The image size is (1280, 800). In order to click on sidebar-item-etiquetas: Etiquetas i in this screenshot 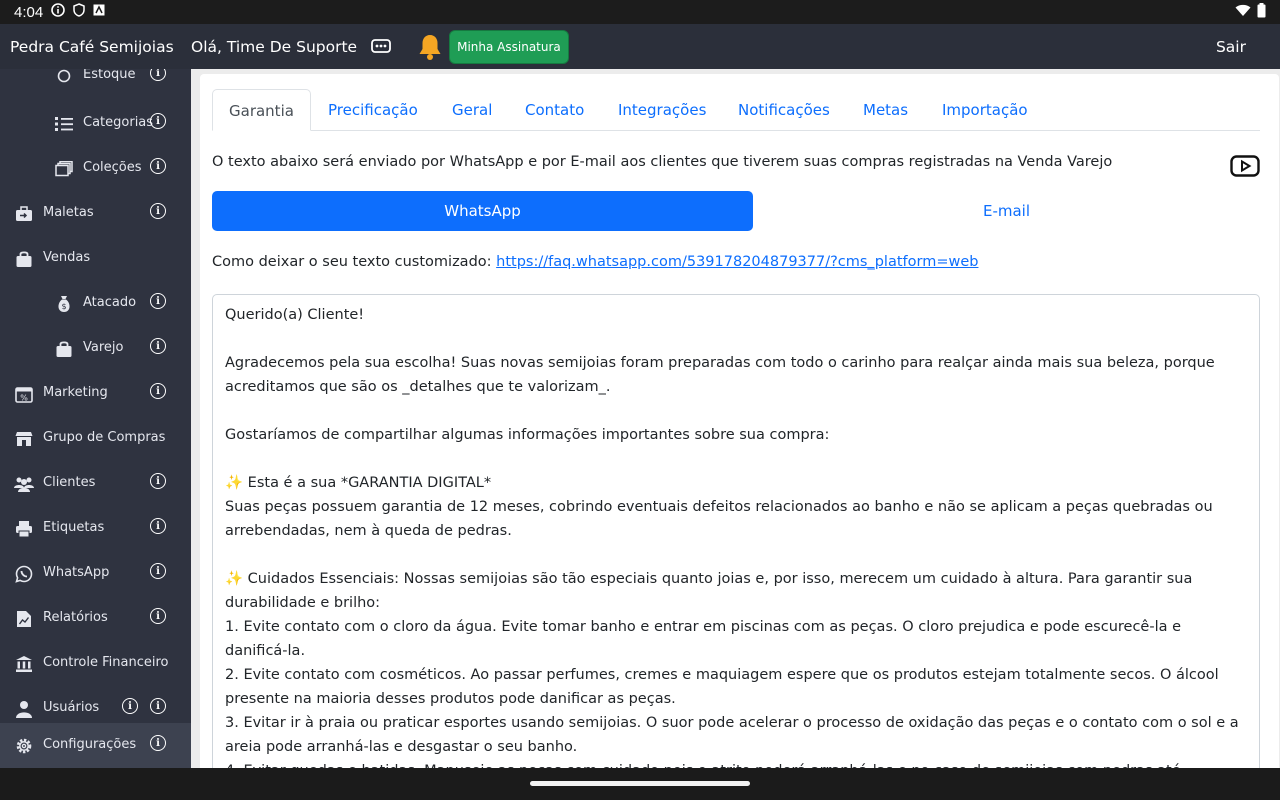, I will do `click(95, 528)`.